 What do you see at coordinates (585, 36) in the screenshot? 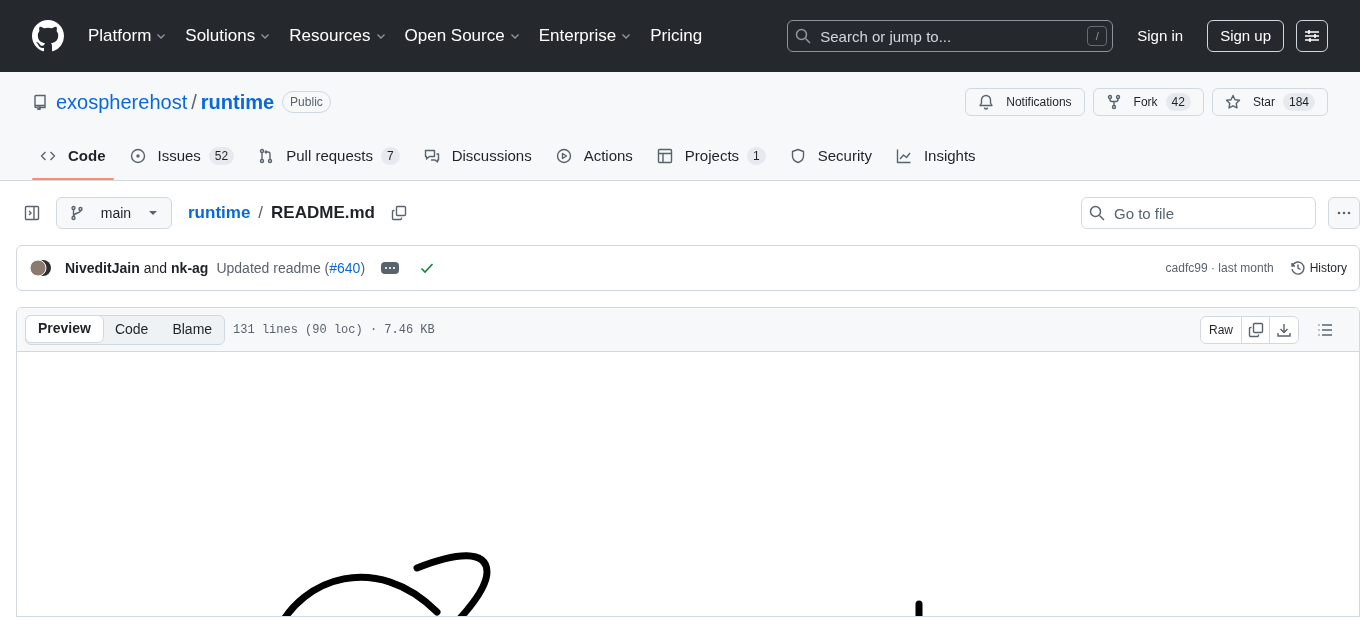
I see `nav-menu: Enterprise` at bounding box center [585, 36].